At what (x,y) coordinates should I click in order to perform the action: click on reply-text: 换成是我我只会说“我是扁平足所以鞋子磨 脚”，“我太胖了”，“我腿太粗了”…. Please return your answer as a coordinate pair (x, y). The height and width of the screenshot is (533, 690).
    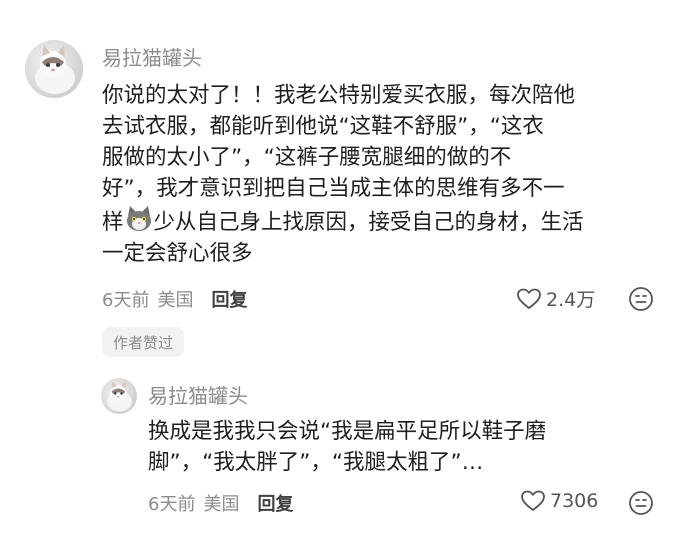
    Looking at the image, I should click on (408, 447).